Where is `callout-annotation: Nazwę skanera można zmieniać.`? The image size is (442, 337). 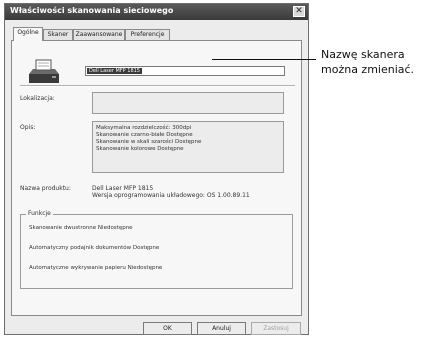 callout-annotation: Nazwę skanera można zmieniać. is located at coordinates (367, 62).